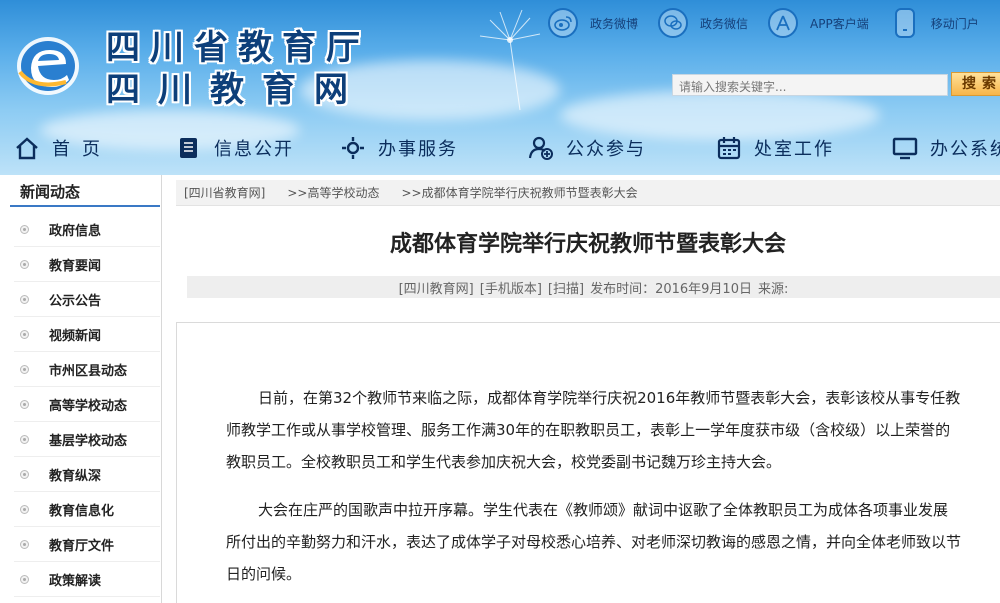 This screenshot has width=1000, height=603. Describe the element at coordinates (75, 231) in the screenshot. I see `sidebar-item-label: 政府信息` at that location.